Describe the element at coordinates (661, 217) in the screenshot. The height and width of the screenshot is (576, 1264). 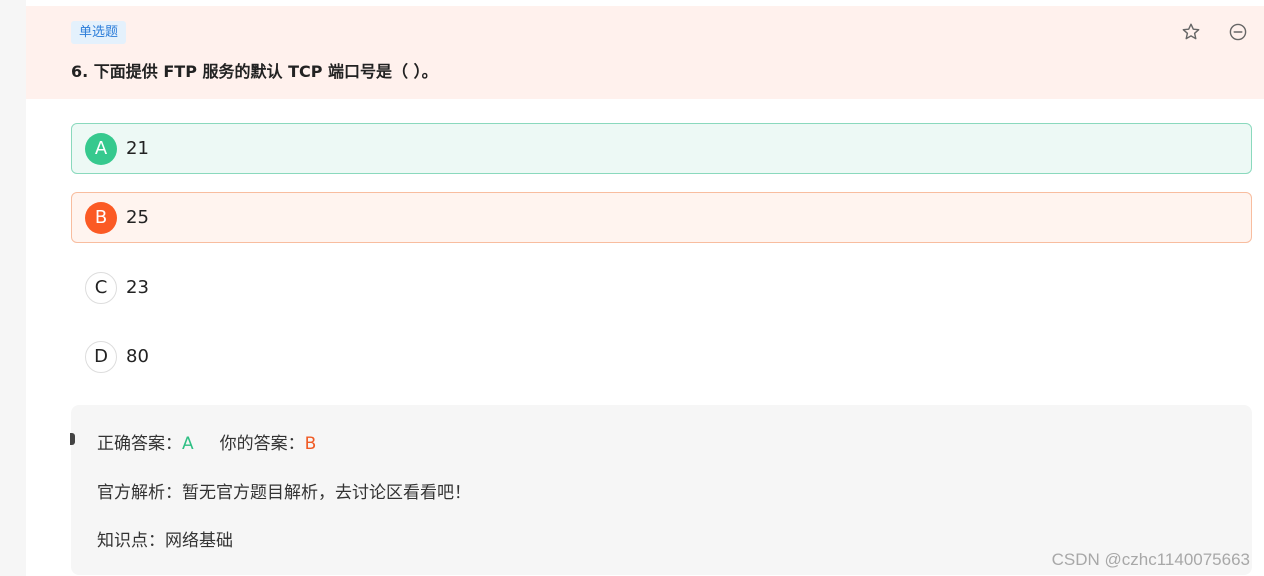
I see `option-b: B 25` at that location.